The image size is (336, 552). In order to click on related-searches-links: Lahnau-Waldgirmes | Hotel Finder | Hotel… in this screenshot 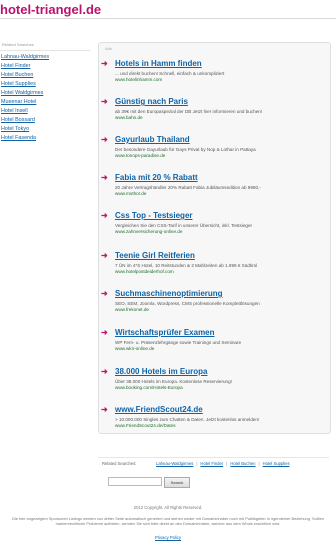, I will do `click(223, 463)`.